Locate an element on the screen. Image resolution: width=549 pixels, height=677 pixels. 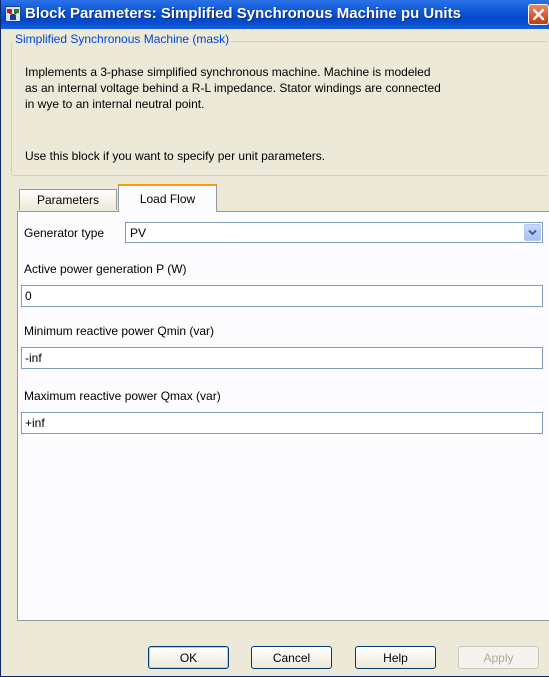
active-power-input is located at coordinates (282, 296).